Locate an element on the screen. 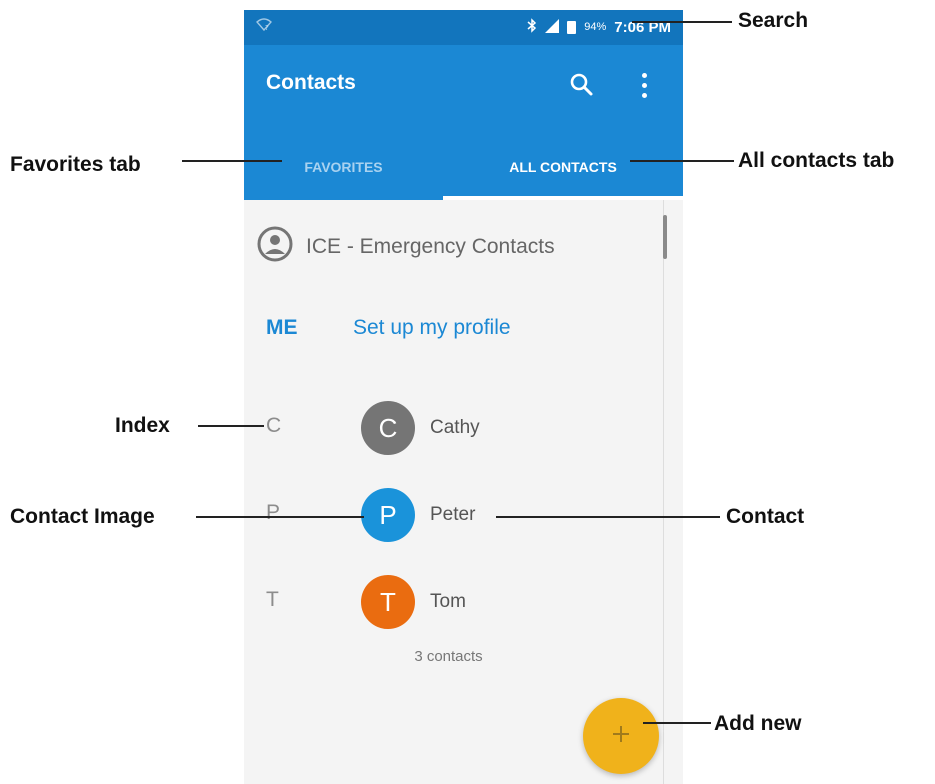 The height and width of the screenshot is (784, 935). index-letter: C is located at coordinates (274, 425).